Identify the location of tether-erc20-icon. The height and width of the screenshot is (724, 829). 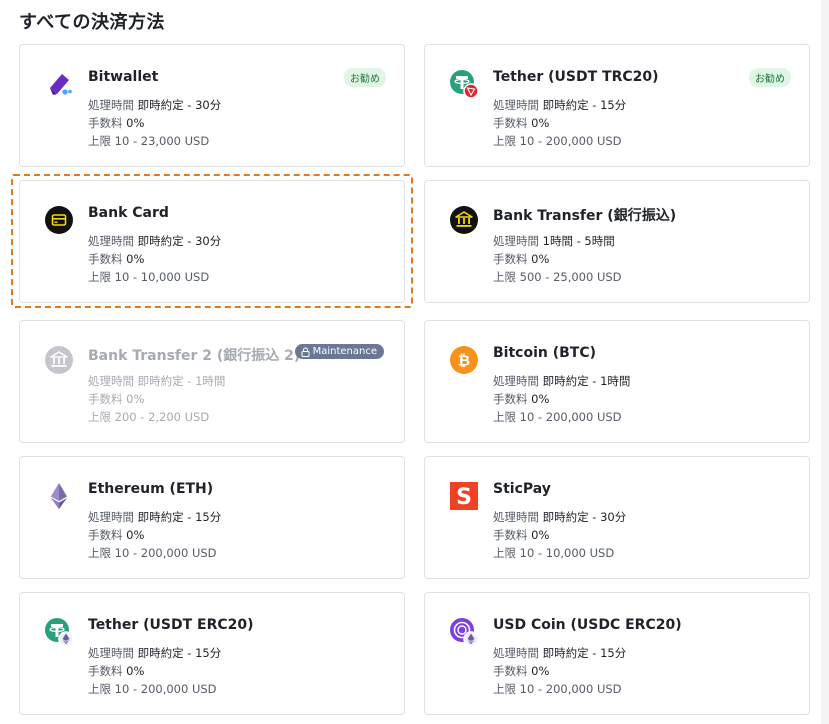
(59, 632).